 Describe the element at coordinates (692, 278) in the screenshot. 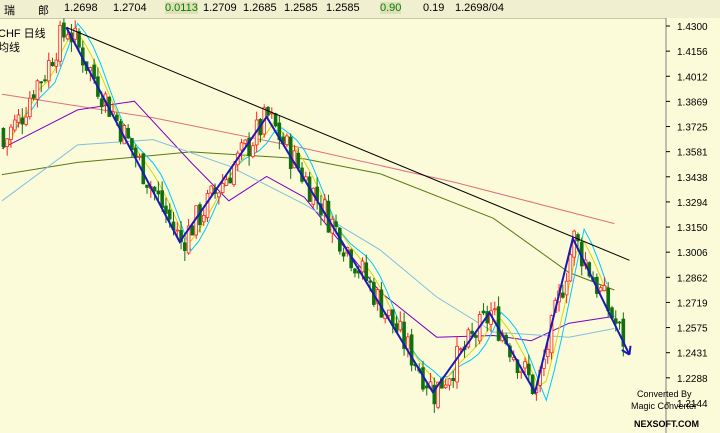

I see `axis-tick-label: 1.2862` at that location.